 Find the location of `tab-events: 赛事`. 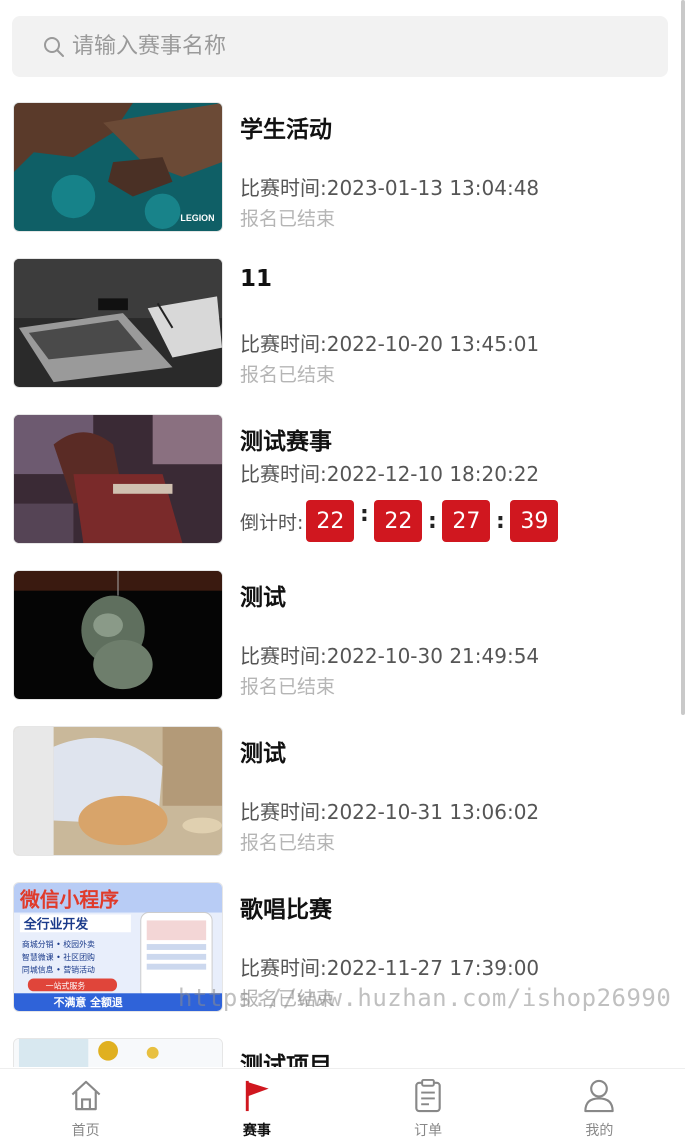

tab-events: 赛事 is located at coordinates (256, 1104).